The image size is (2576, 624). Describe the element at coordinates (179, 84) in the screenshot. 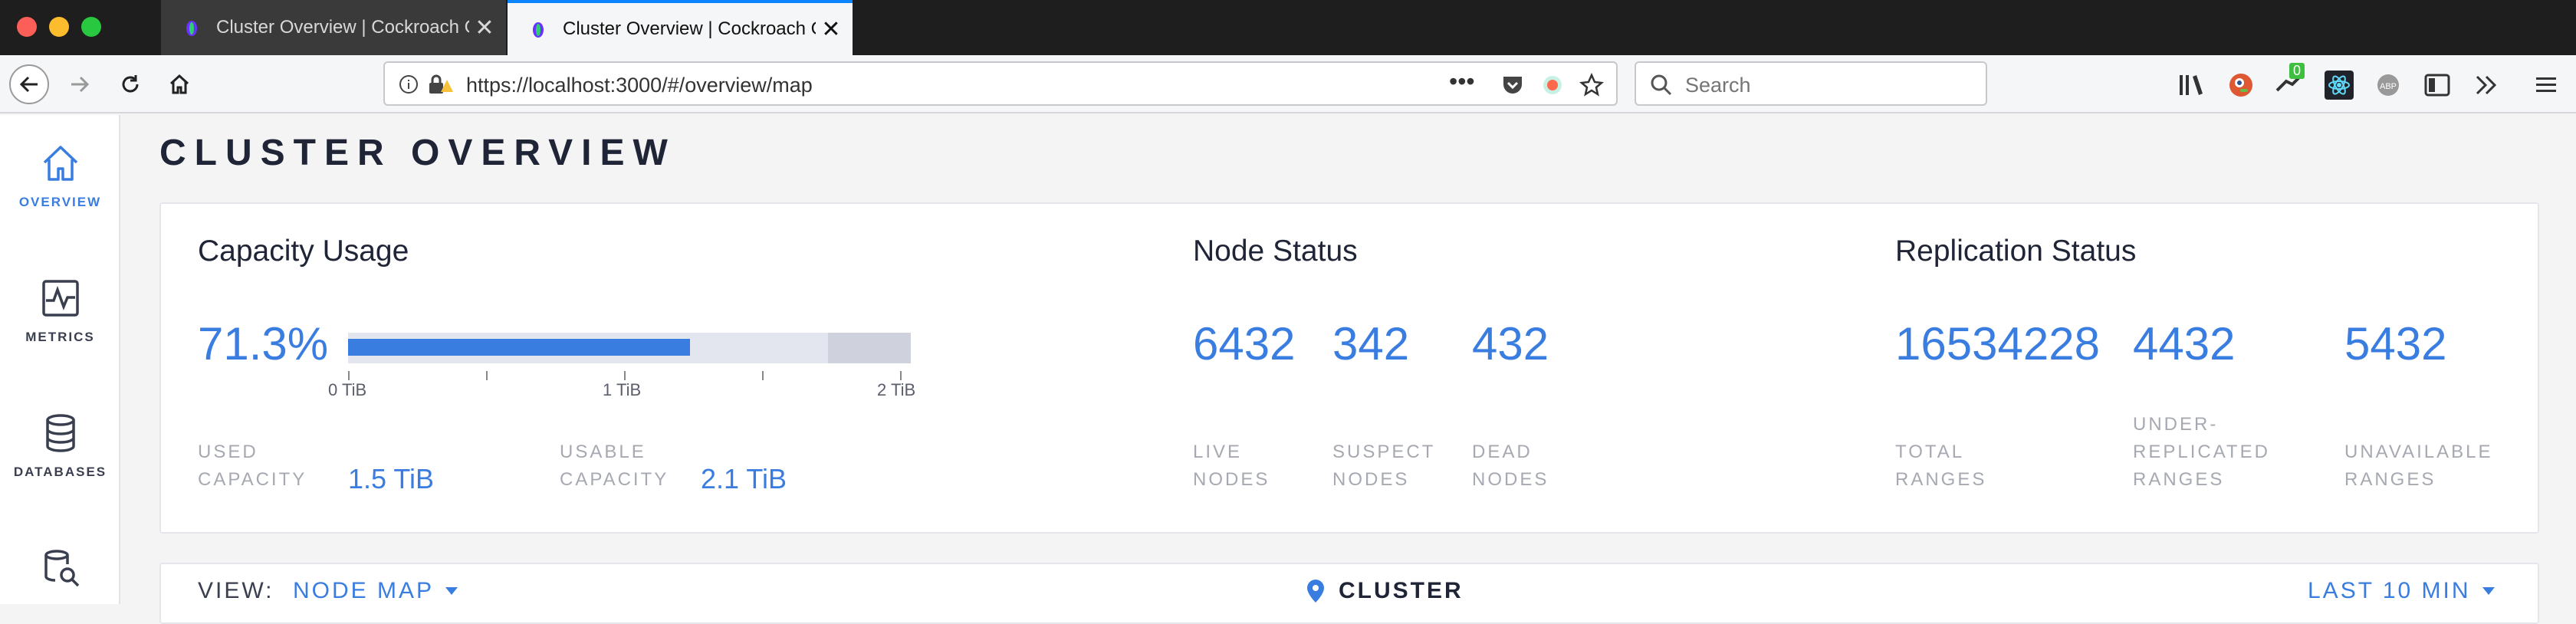

I see `home-button` at that location.